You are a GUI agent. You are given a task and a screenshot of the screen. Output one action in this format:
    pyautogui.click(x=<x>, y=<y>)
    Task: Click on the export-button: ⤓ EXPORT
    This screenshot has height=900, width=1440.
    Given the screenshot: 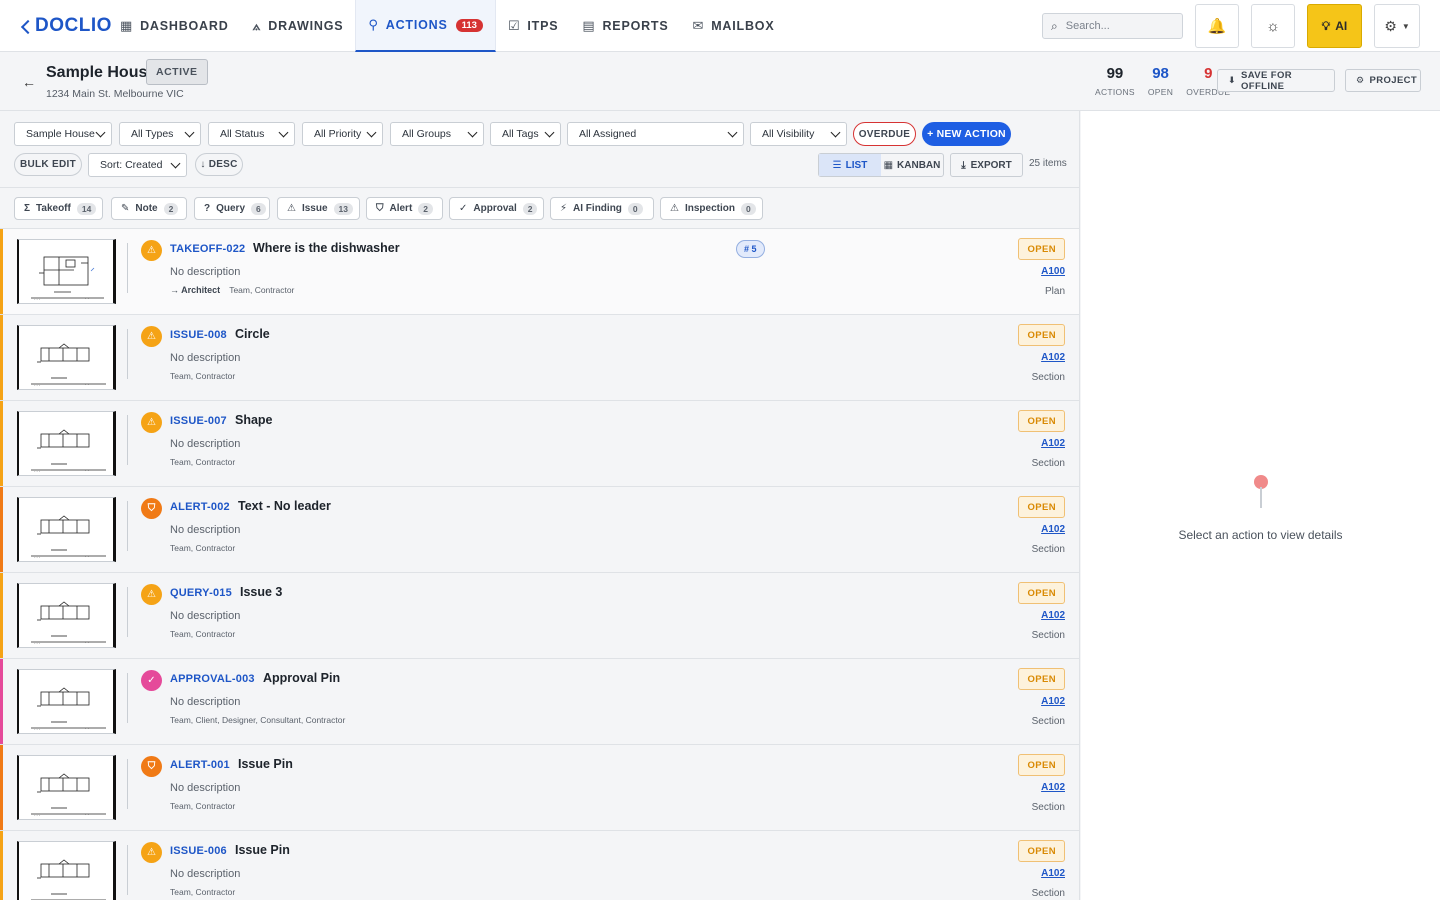 What is the action you would take?
    pyautogui.click(x=986, y=165)
    